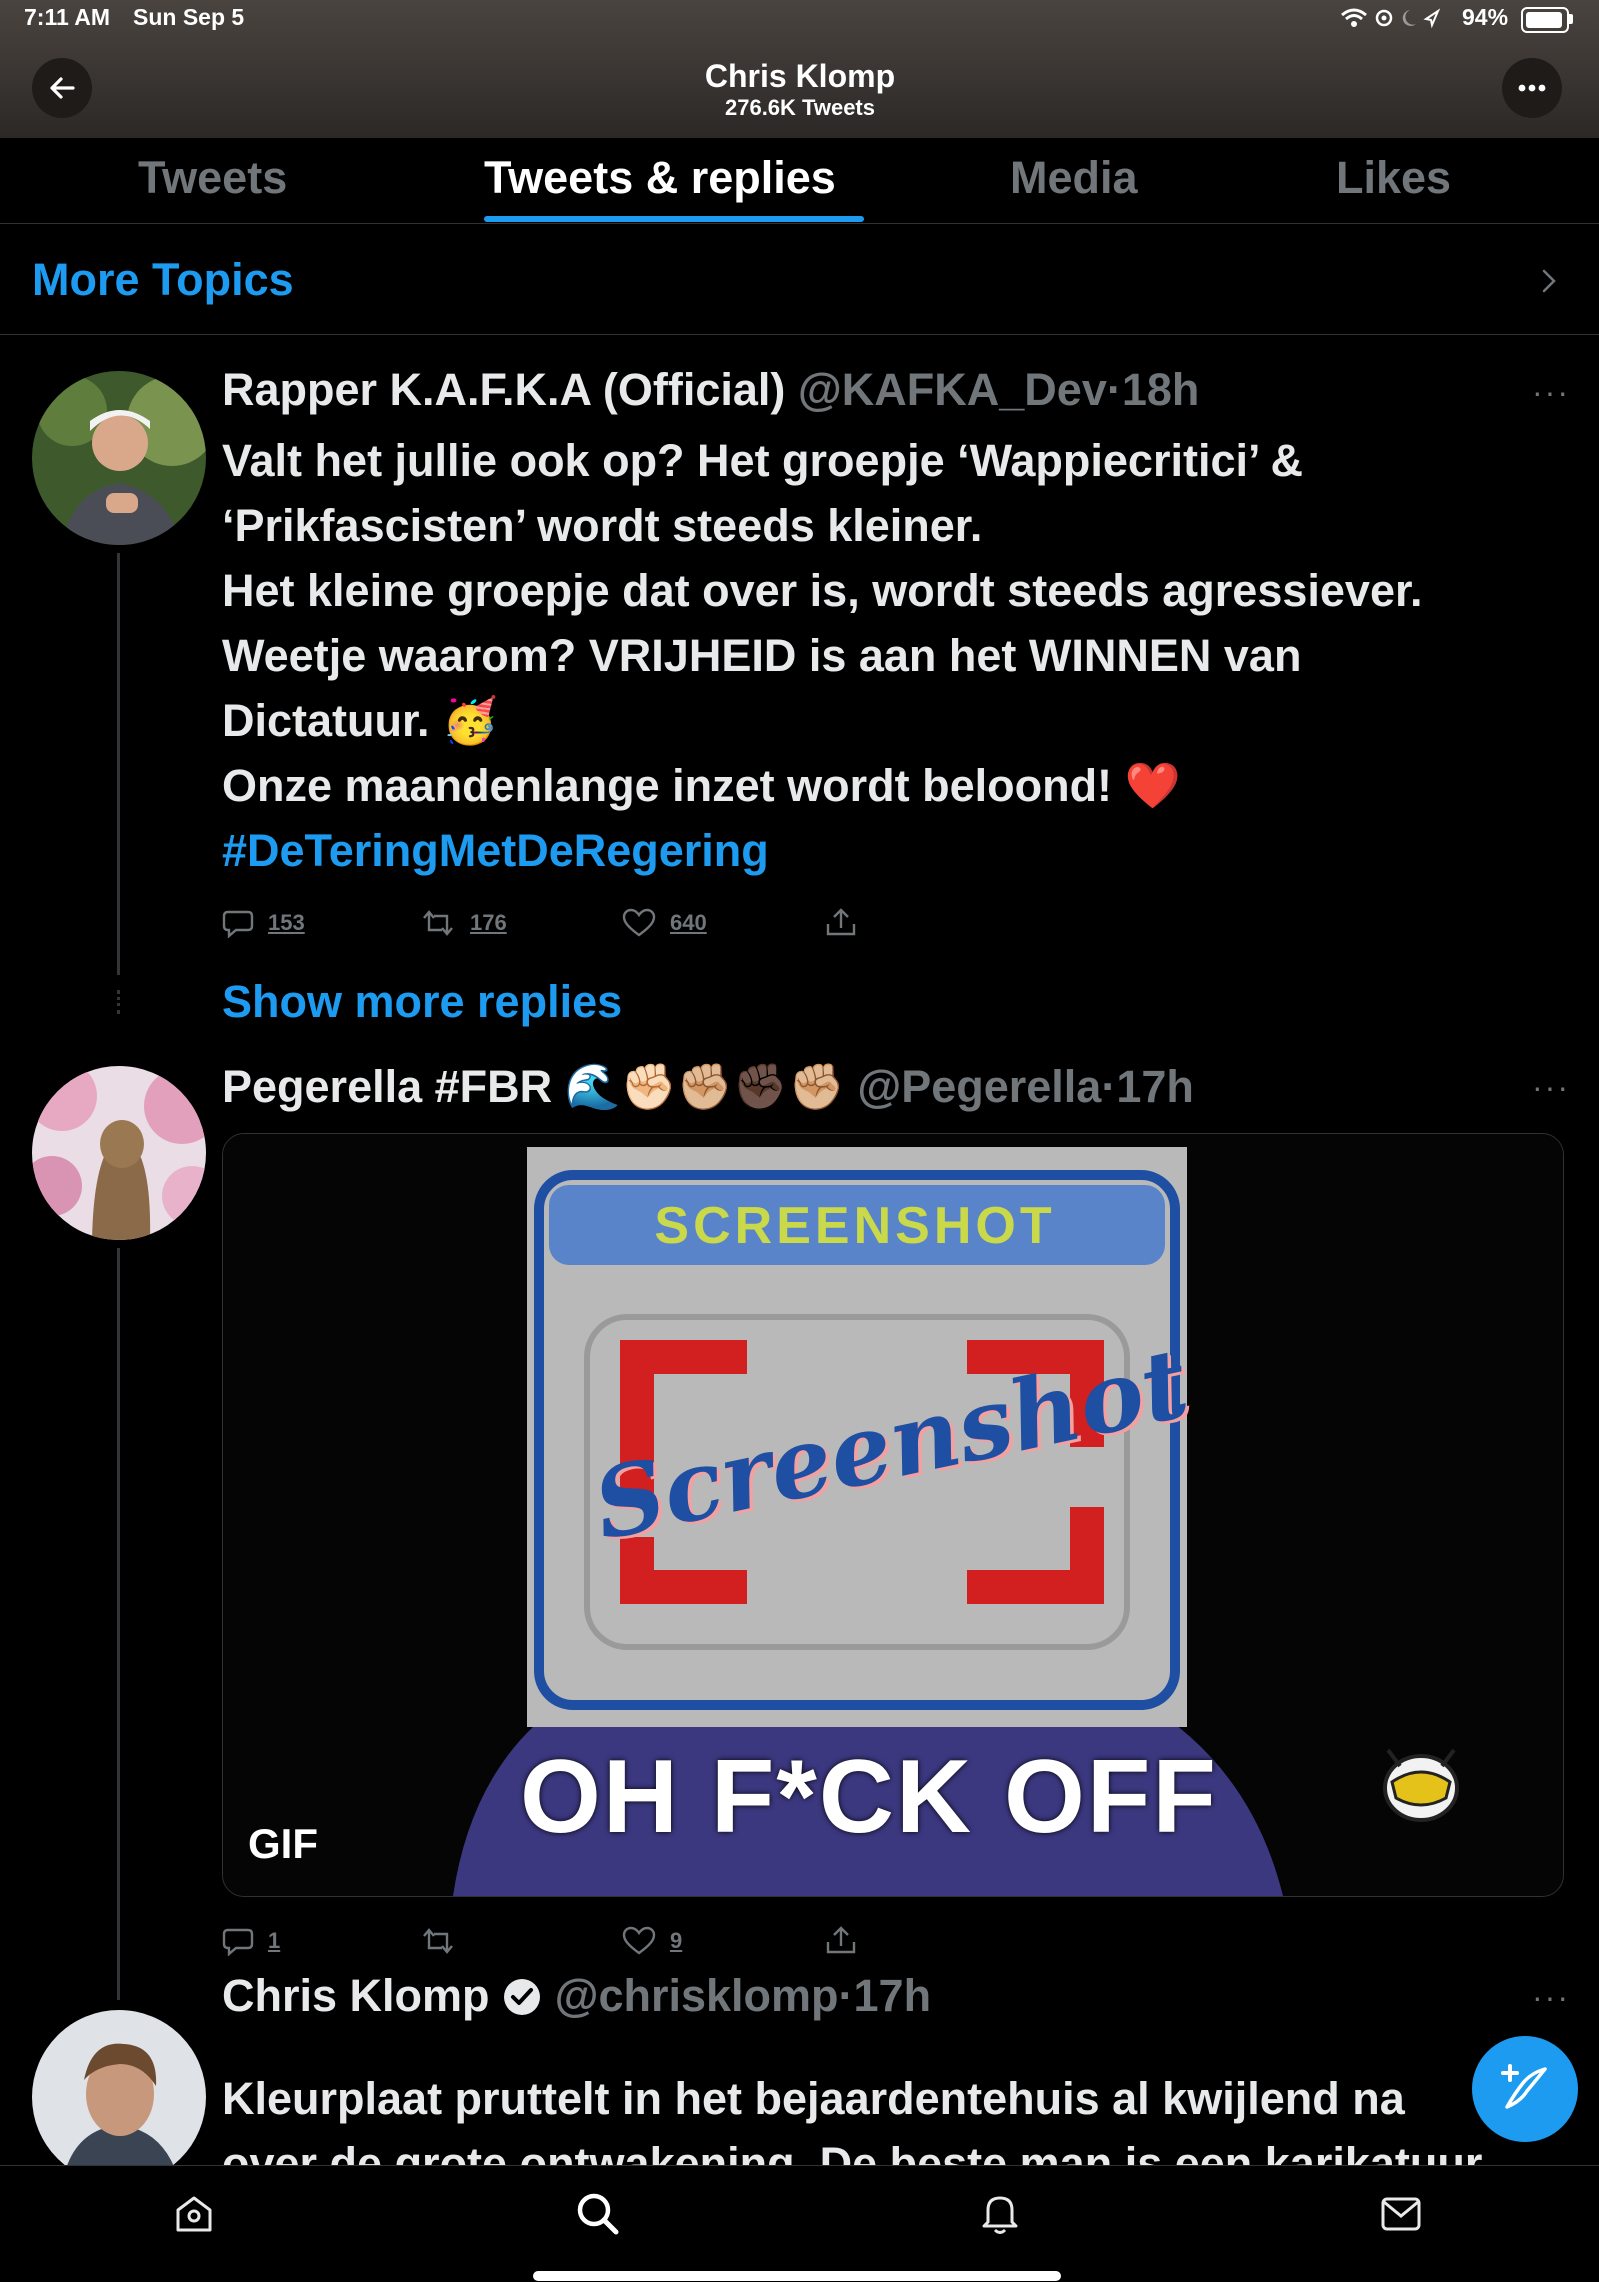 The height and width of the screenshot is (2282, 1599). What do you see at coordinates (119, 2097) in the screenshot?
I see `avatar-chris-klomp` at bounding box center [119, 2097].